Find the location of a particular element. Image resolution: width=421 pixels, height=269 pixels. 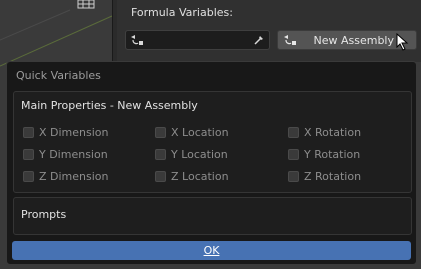

mouse-cursor-icon is located at coordinates (402, 42).